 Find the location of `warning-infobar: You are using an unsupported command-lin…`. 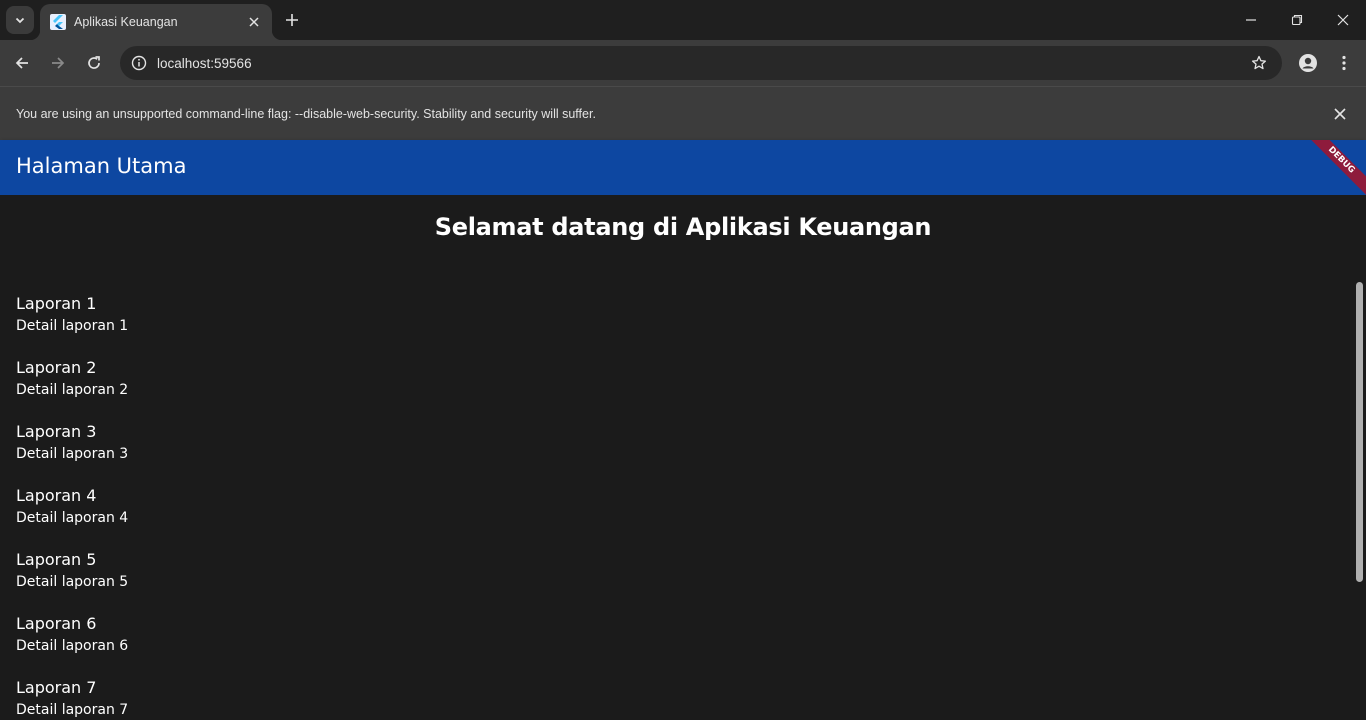

warning-infobar: You are using an unsupported command-lin… is located at coordinates (683, 113).